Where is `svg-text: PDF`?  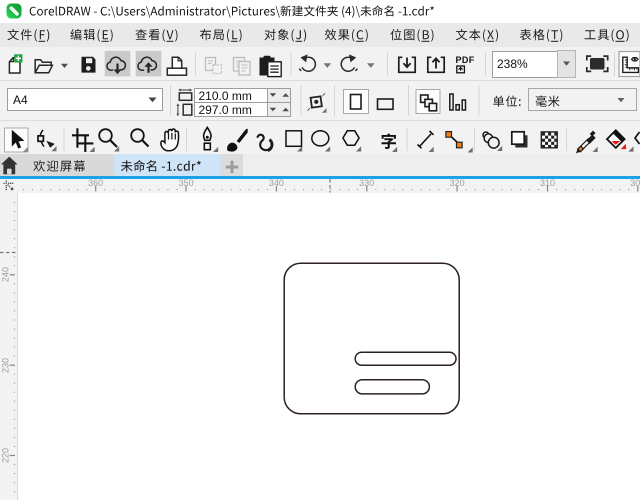 svg-text: PDF is located at coordinates (465, 60).